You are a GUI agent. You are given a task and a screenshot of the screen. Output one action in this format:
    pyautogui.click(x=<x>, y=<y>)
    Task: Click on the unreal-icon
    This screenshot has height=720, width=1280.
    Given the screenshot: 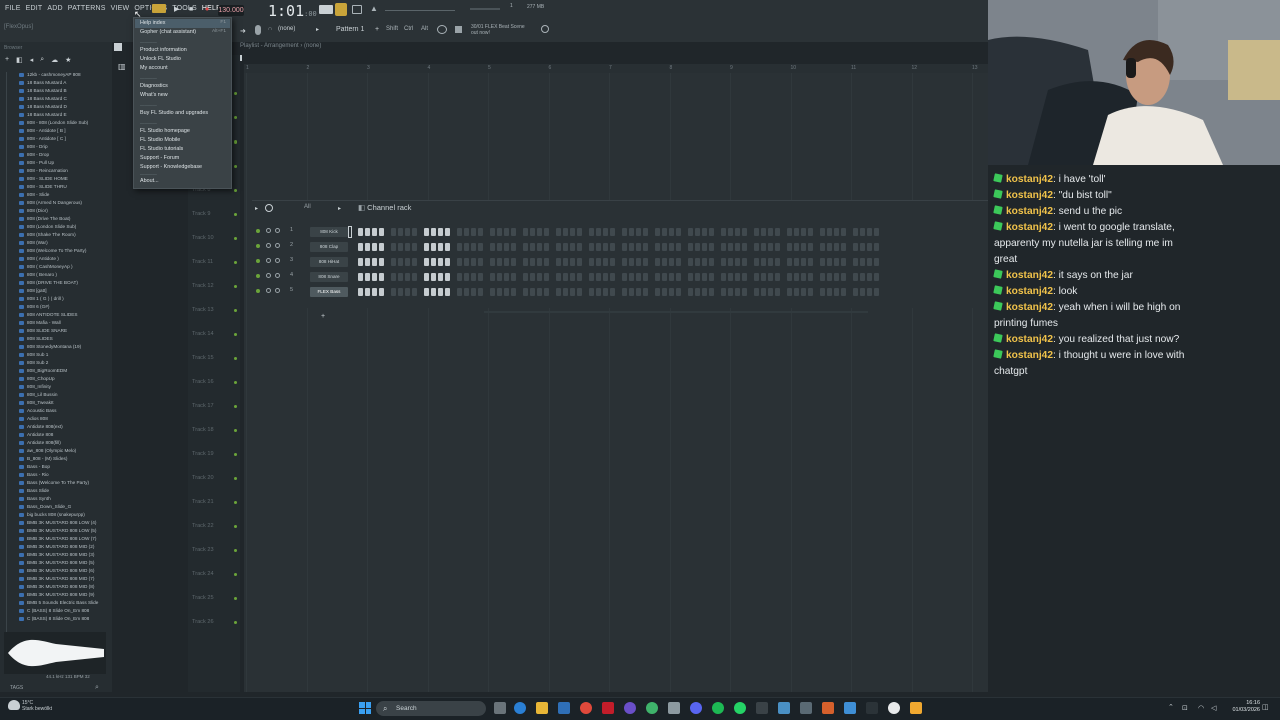 What is the action you would take?
    pyautogui.click(x=894, y=708)
    